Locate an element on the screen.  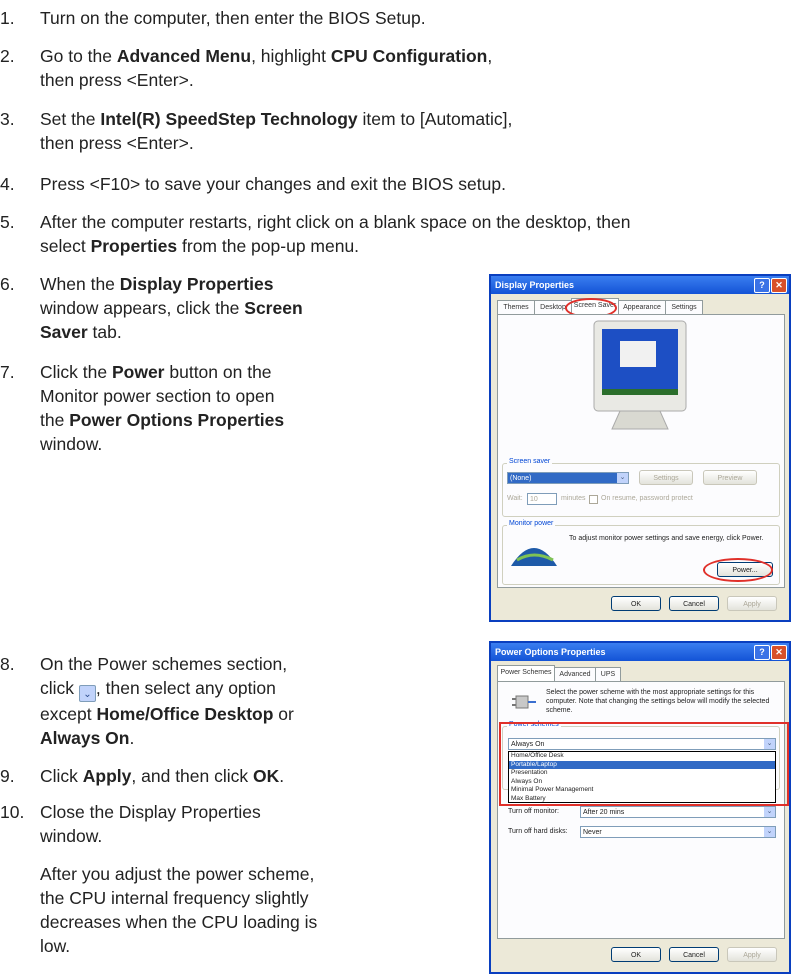
tab-appearance: Appearance is located at coordinates (642, 307).